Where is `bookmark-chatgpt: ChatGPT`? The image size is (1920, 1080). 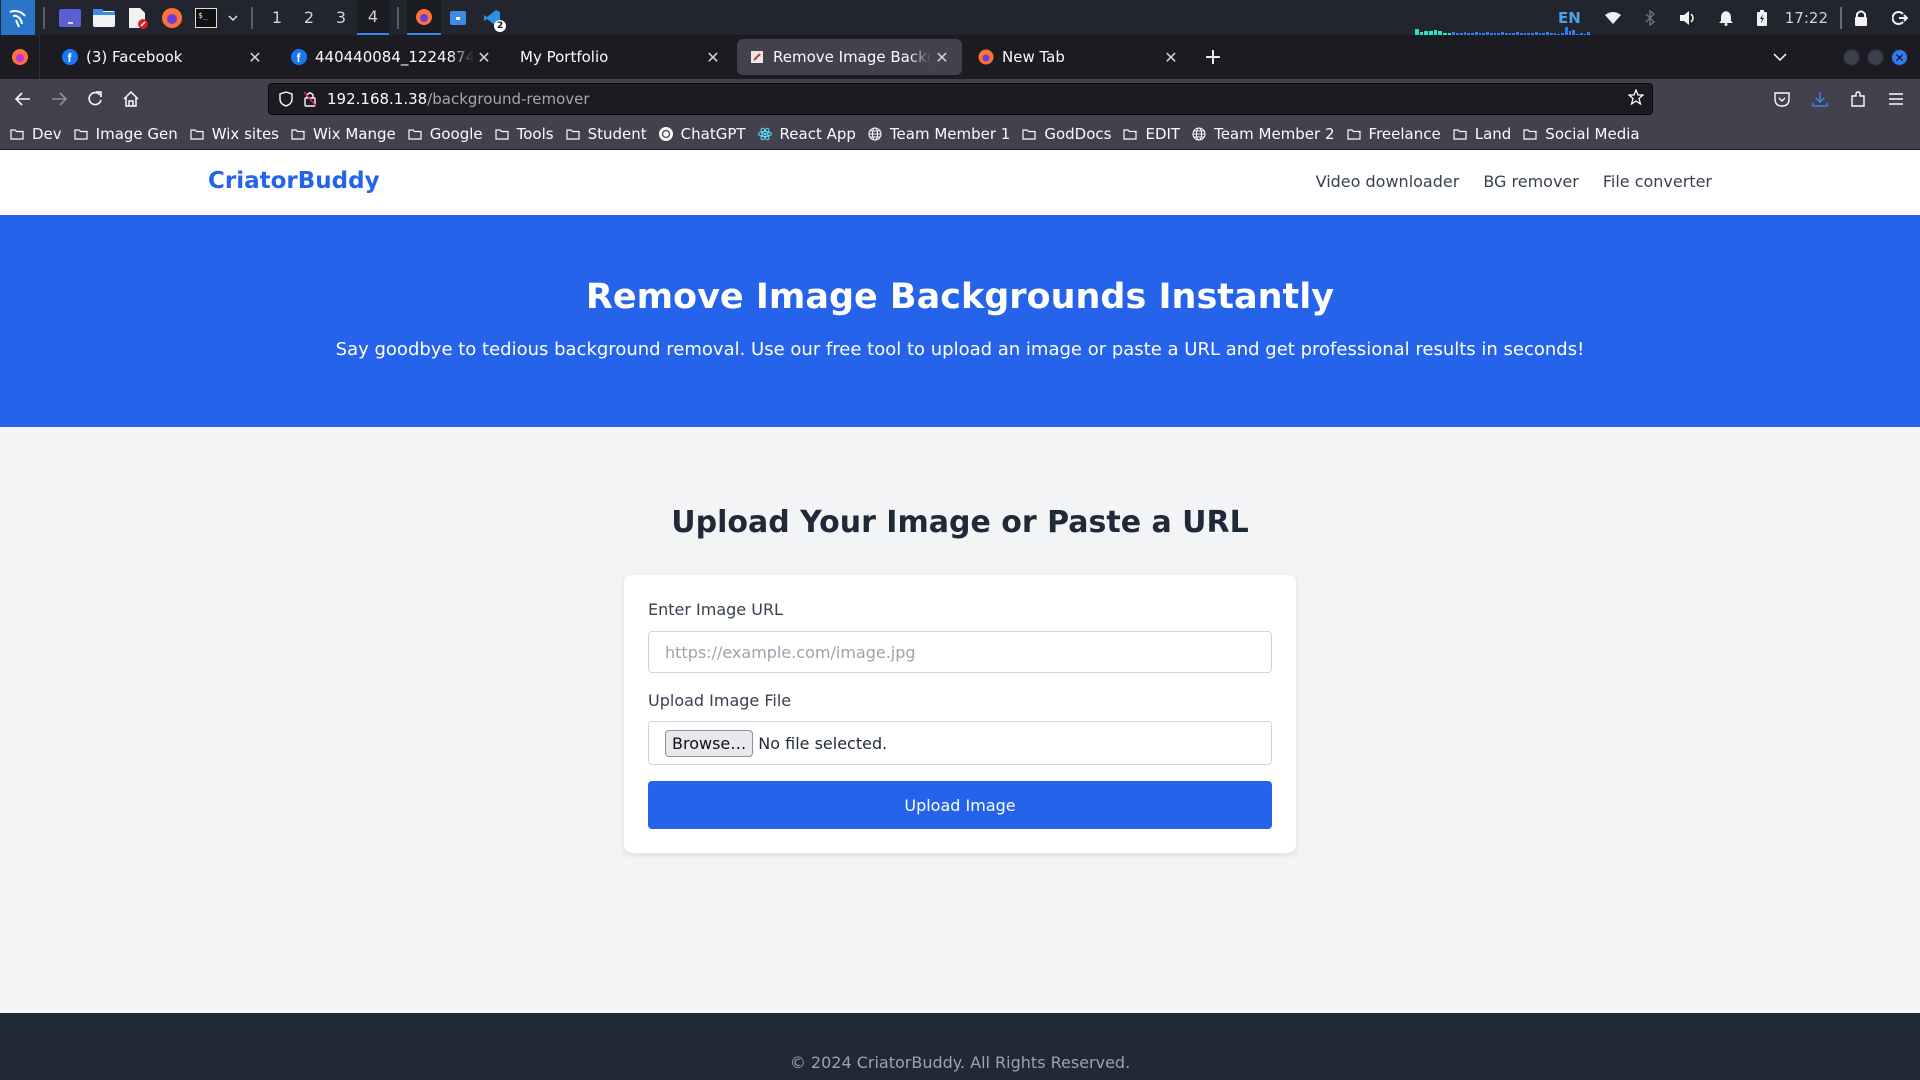 bookmark-chatgpt: ChatGPT is located at coordinates (702, 134).